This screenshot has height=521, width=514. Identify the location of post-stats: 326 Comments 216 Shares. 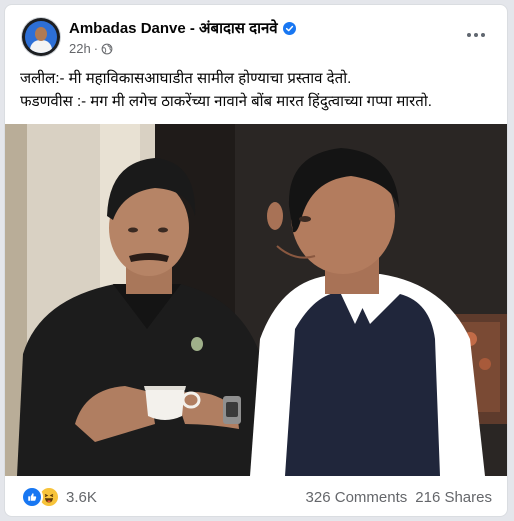
(399, 497).